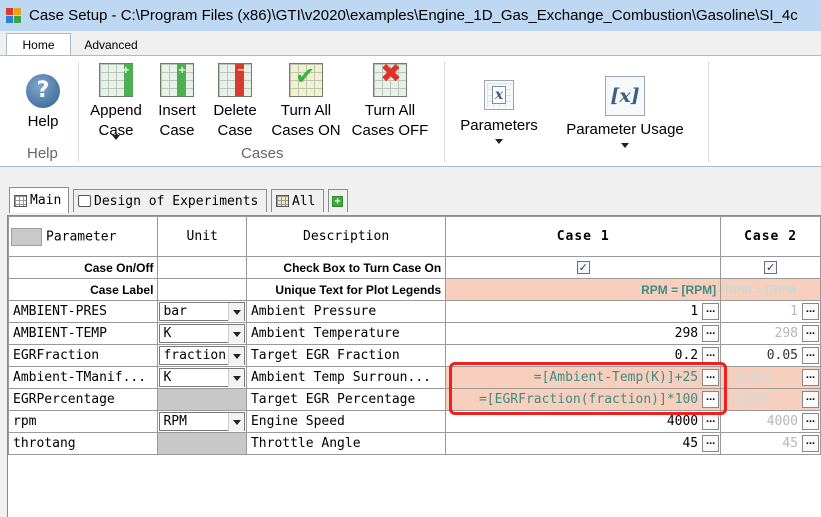 Image resolution: width=821 pixels, height=517 pixels. Describe the element at coordinates (346, 355) in the screenshot. I see `description-cell: Target EGR Fraction` at that location.